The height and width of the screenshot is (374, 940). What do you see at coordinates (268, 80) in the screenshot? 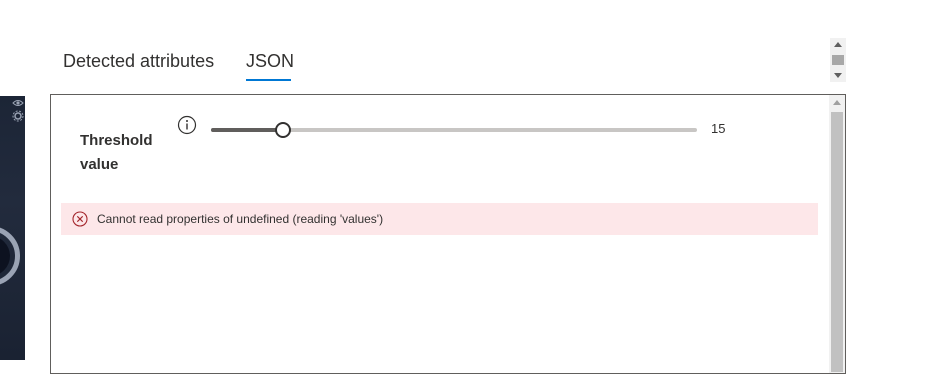
I see `tab-selected-indicator` at bounding box center [268, 80].